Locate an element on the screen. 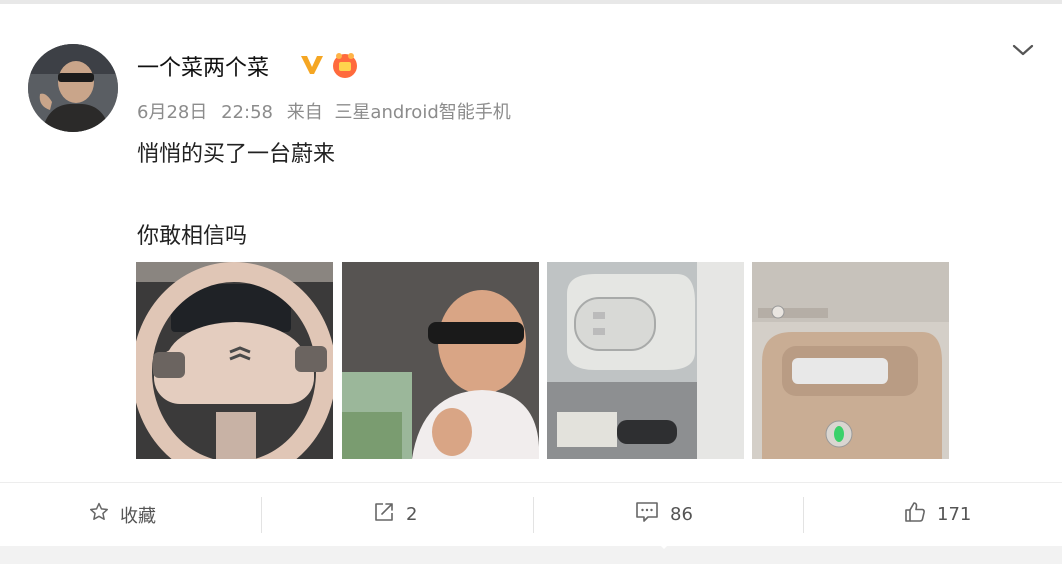 This screenshot has width=1062, height=564. comment-pointer is located at coordinates (664, 544).